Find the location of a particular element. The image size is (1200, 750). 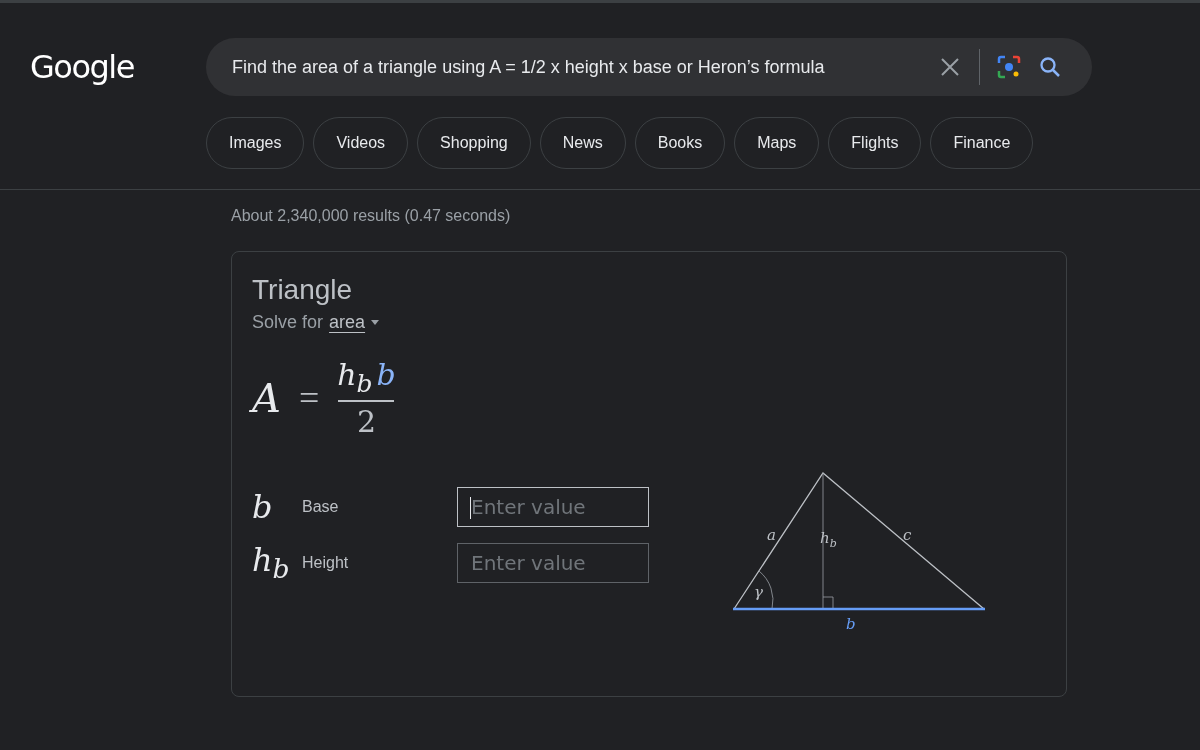

solve-for-dropdown: area is located at coordinates (354, 322).